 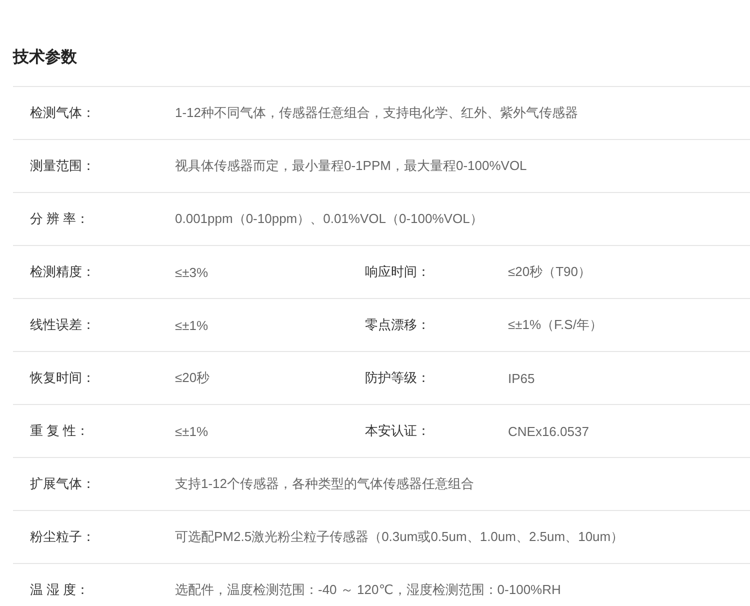 What do you see at coordinates (351, 166) in the screenshot?
I see `spec-value: 视具体传感器而定，最小量程0-1PPM，最大量程0-100%VOL` at bounding box center [351, 166].